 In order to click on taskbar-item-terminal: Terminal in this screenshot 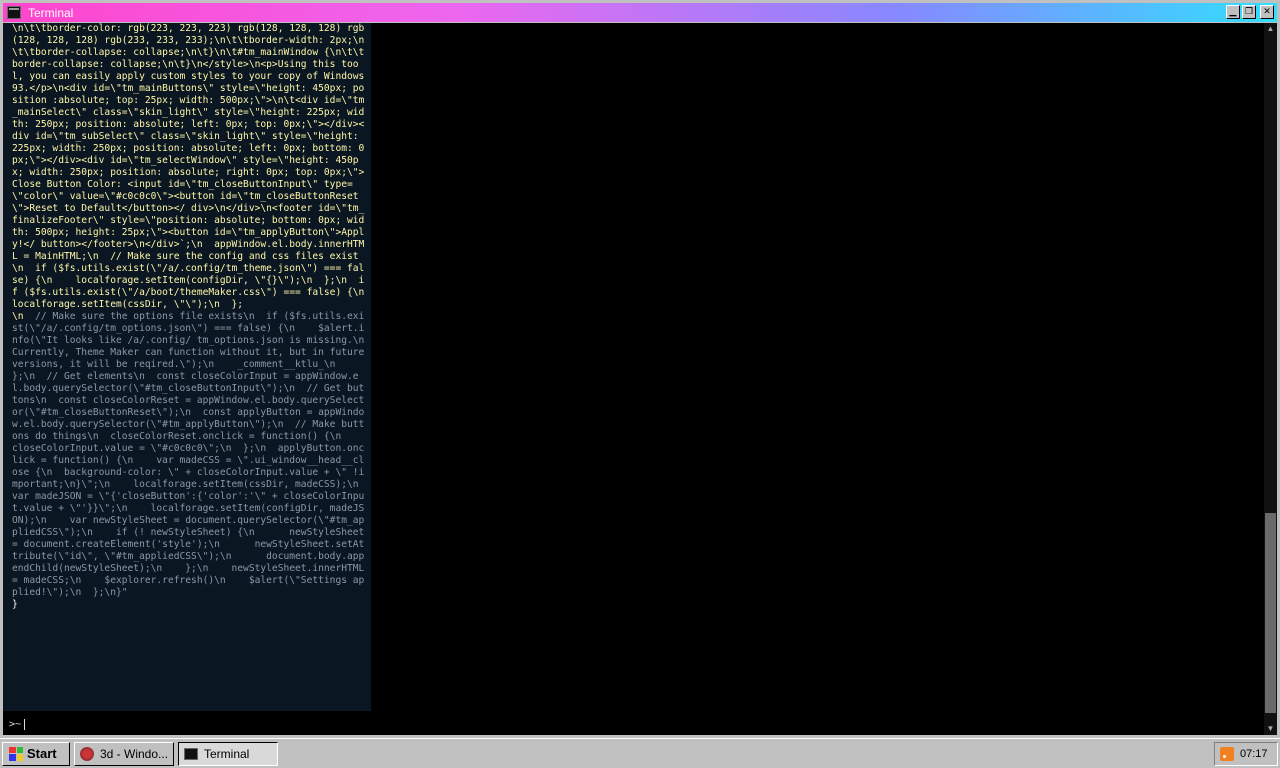, I will do `click(228, 753)`.